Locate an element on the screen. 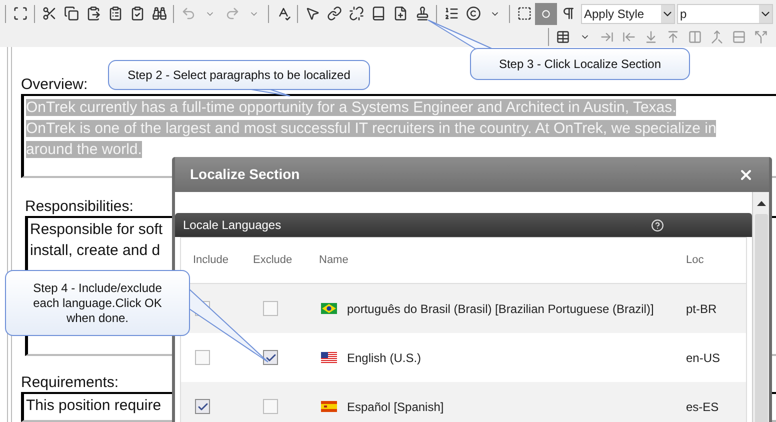 The height and width of the screenshot is (422, 776). paragraph-line: install, create and d is located at coordinates (95, 250).